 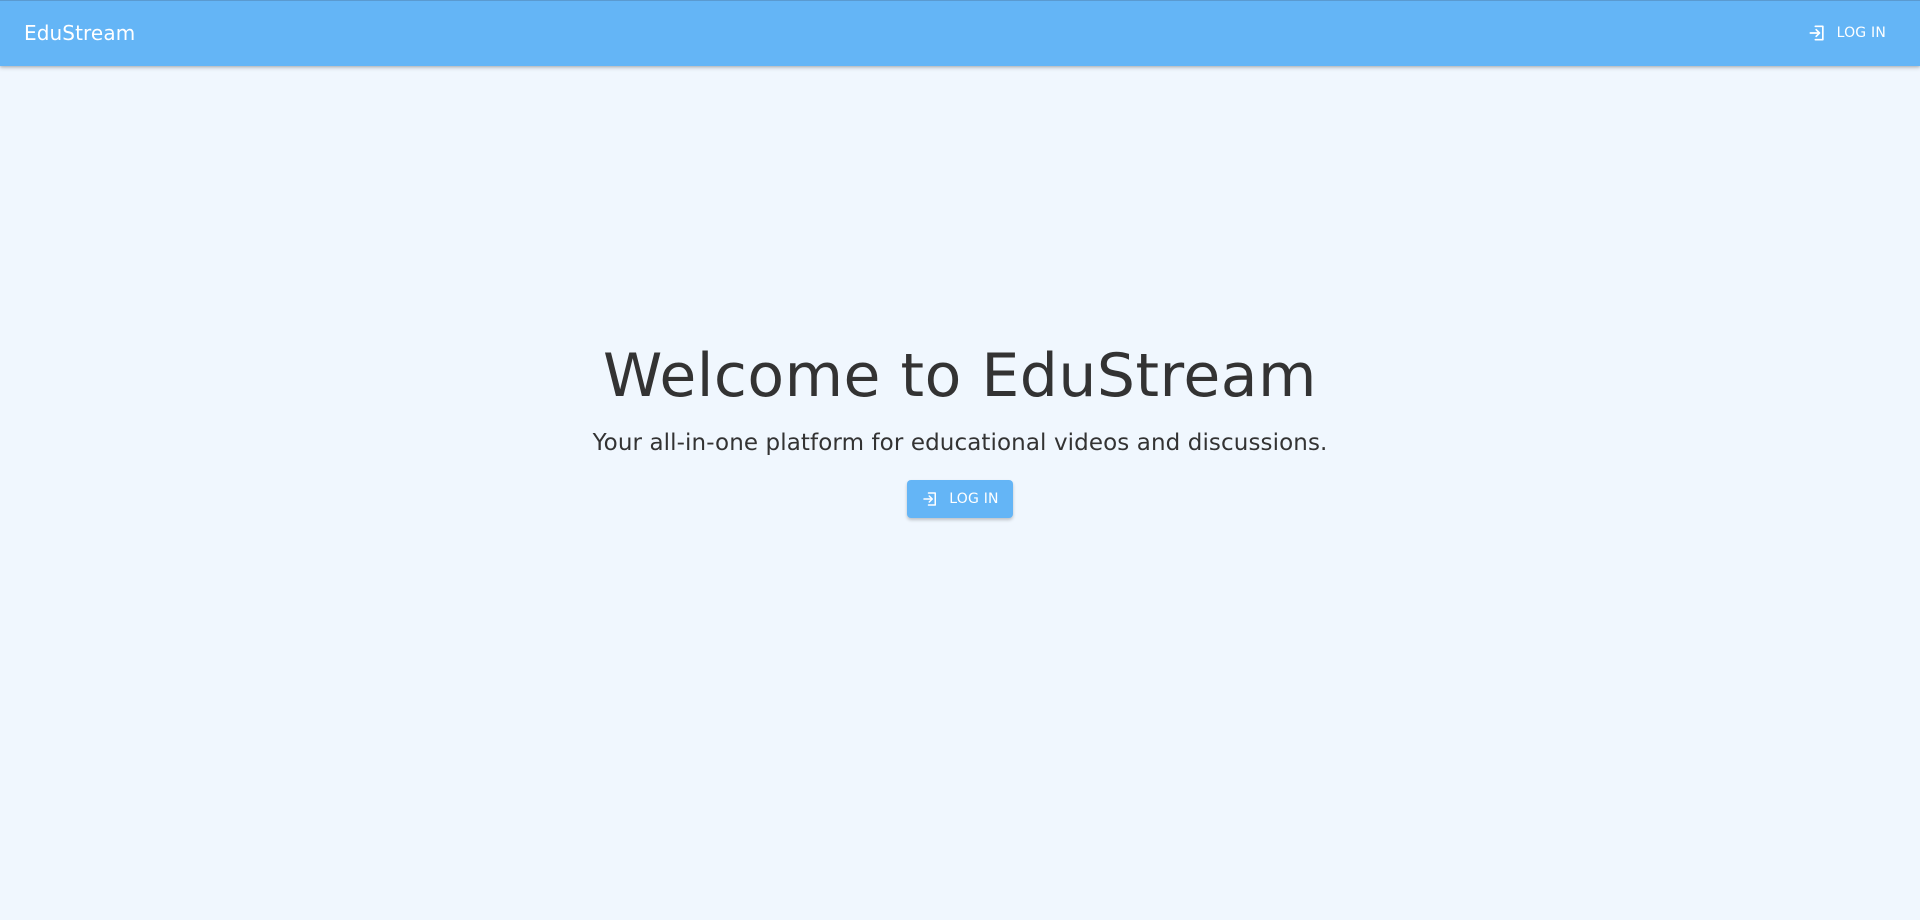 I want to click on header-login-button: LOG IN, so click(x=1846, y=33).